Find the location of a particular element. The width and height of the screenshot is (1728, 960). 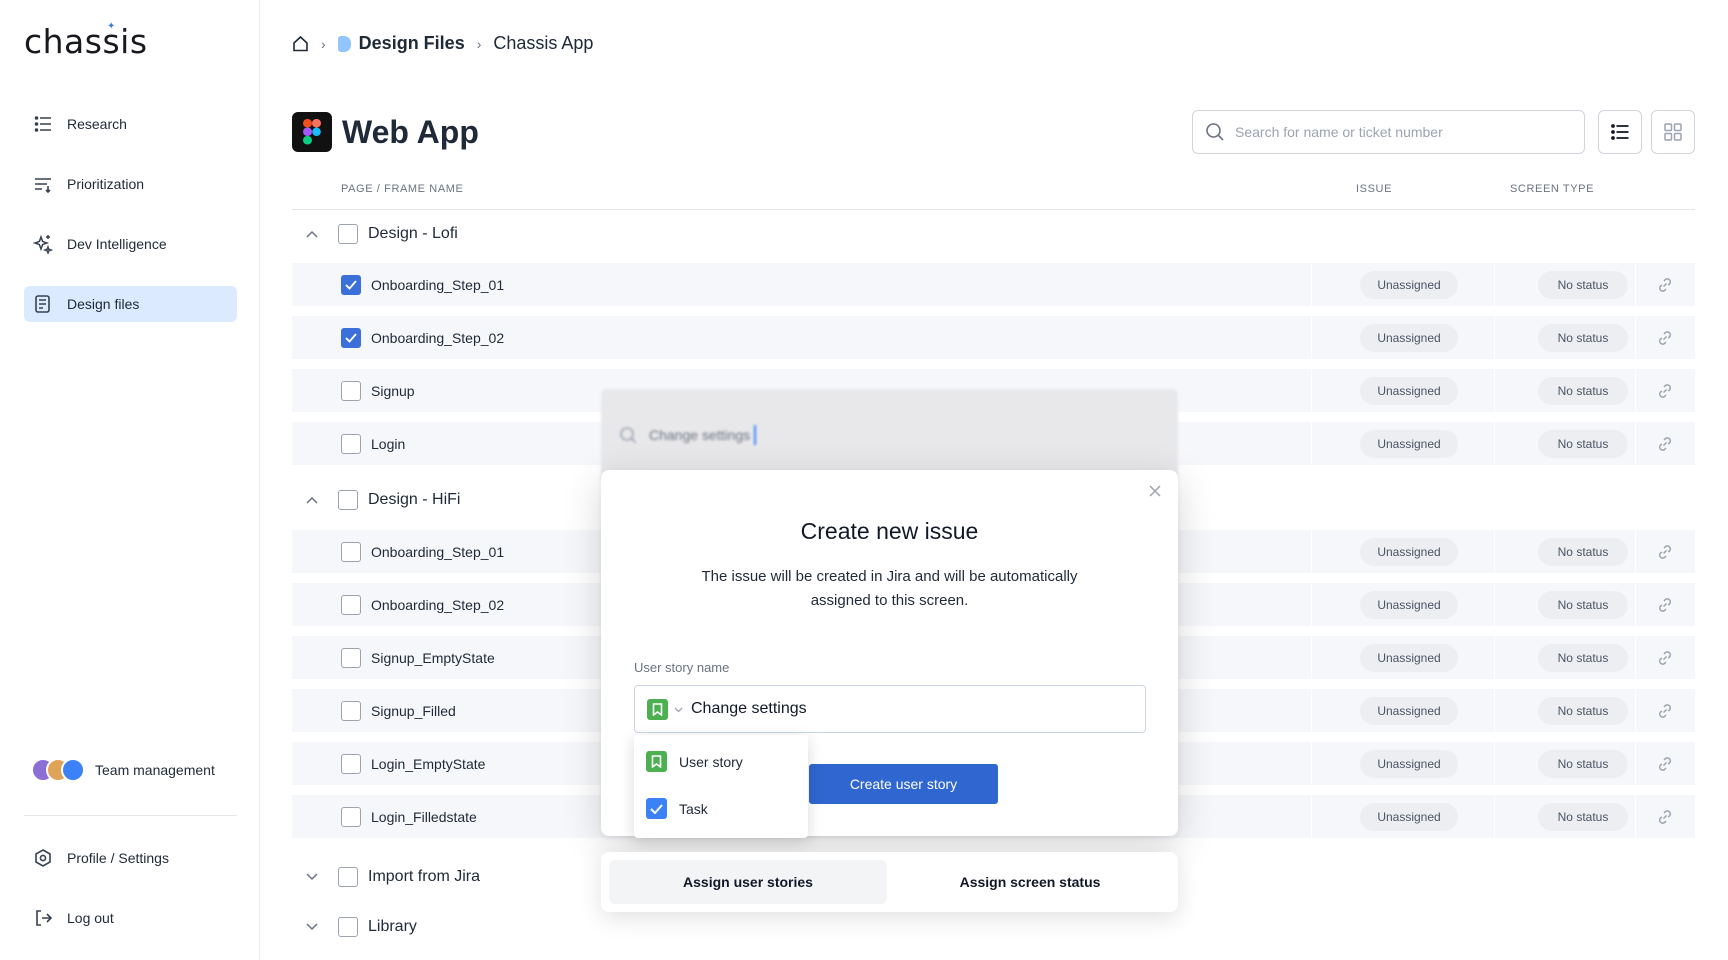

user-story-name-field: Change settings is located at coordinates (890, 709).